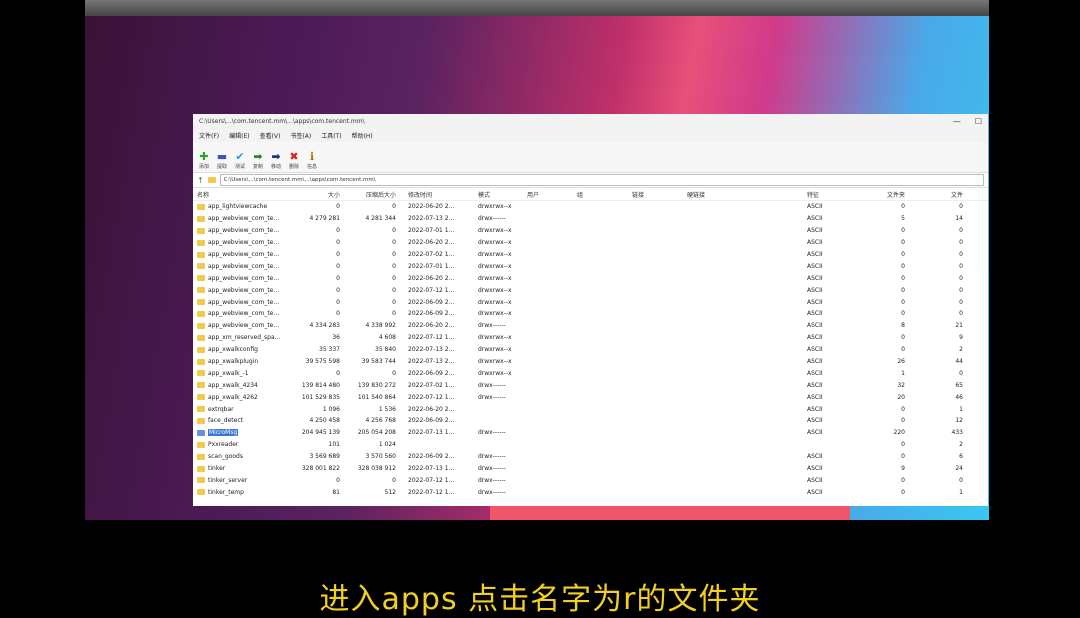 The width and height of the screenshot is (1080, 618). Describe the element at coordinates (204, 161) in the screenshot. I see `add-button: ✚ 添加` at that location.